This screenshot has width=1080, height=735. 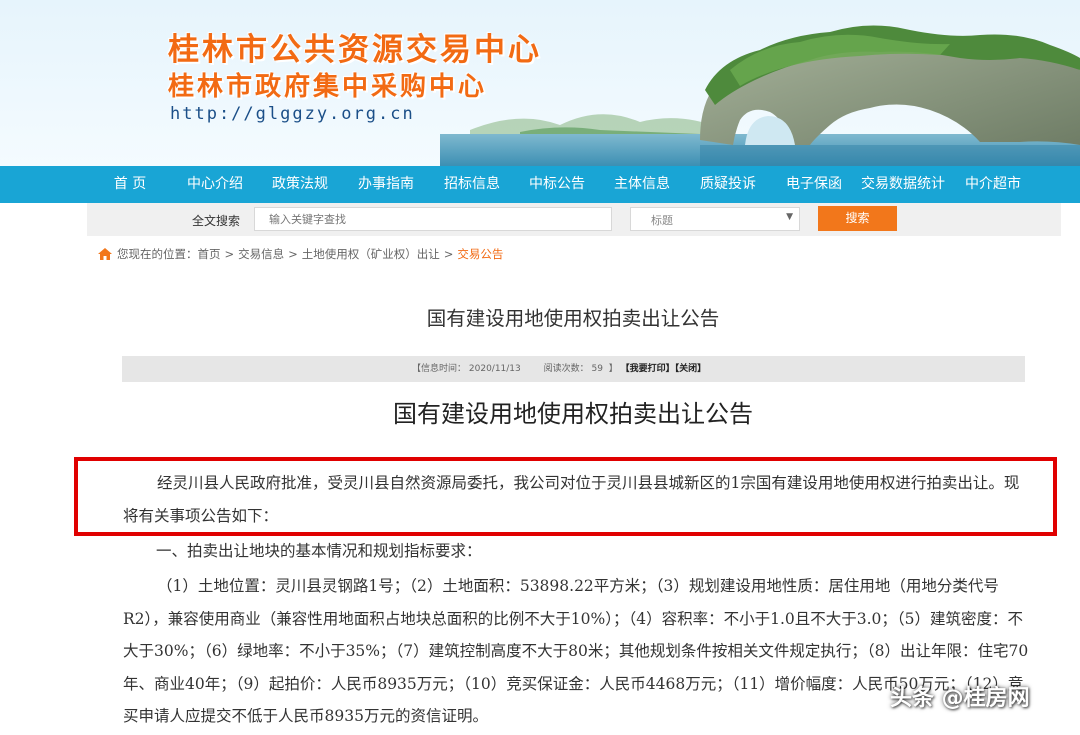 What do you see at coordinates (573, 414) in the screenshot?
I see `article-title: 国有建设用地使用权拍卖出让公告` at bounding box center [573, 414].